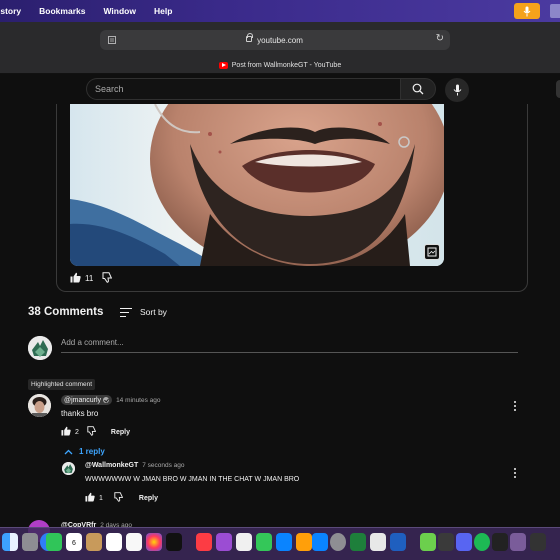 The height and width of the screenshot is (560, 560). I want to click on url-text: youtube.com, so click(280, 40).